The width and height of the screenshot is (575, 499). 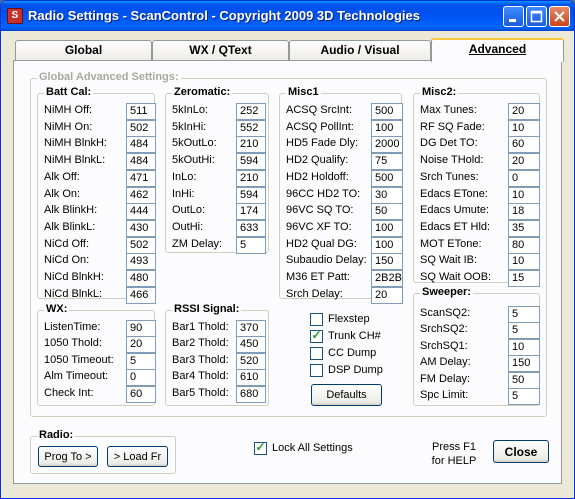 What do you see at coordinates (320, 210) in the screenshot?
I see `setting-label: 96VC SQ TO:` at bounding box center [320, 210].